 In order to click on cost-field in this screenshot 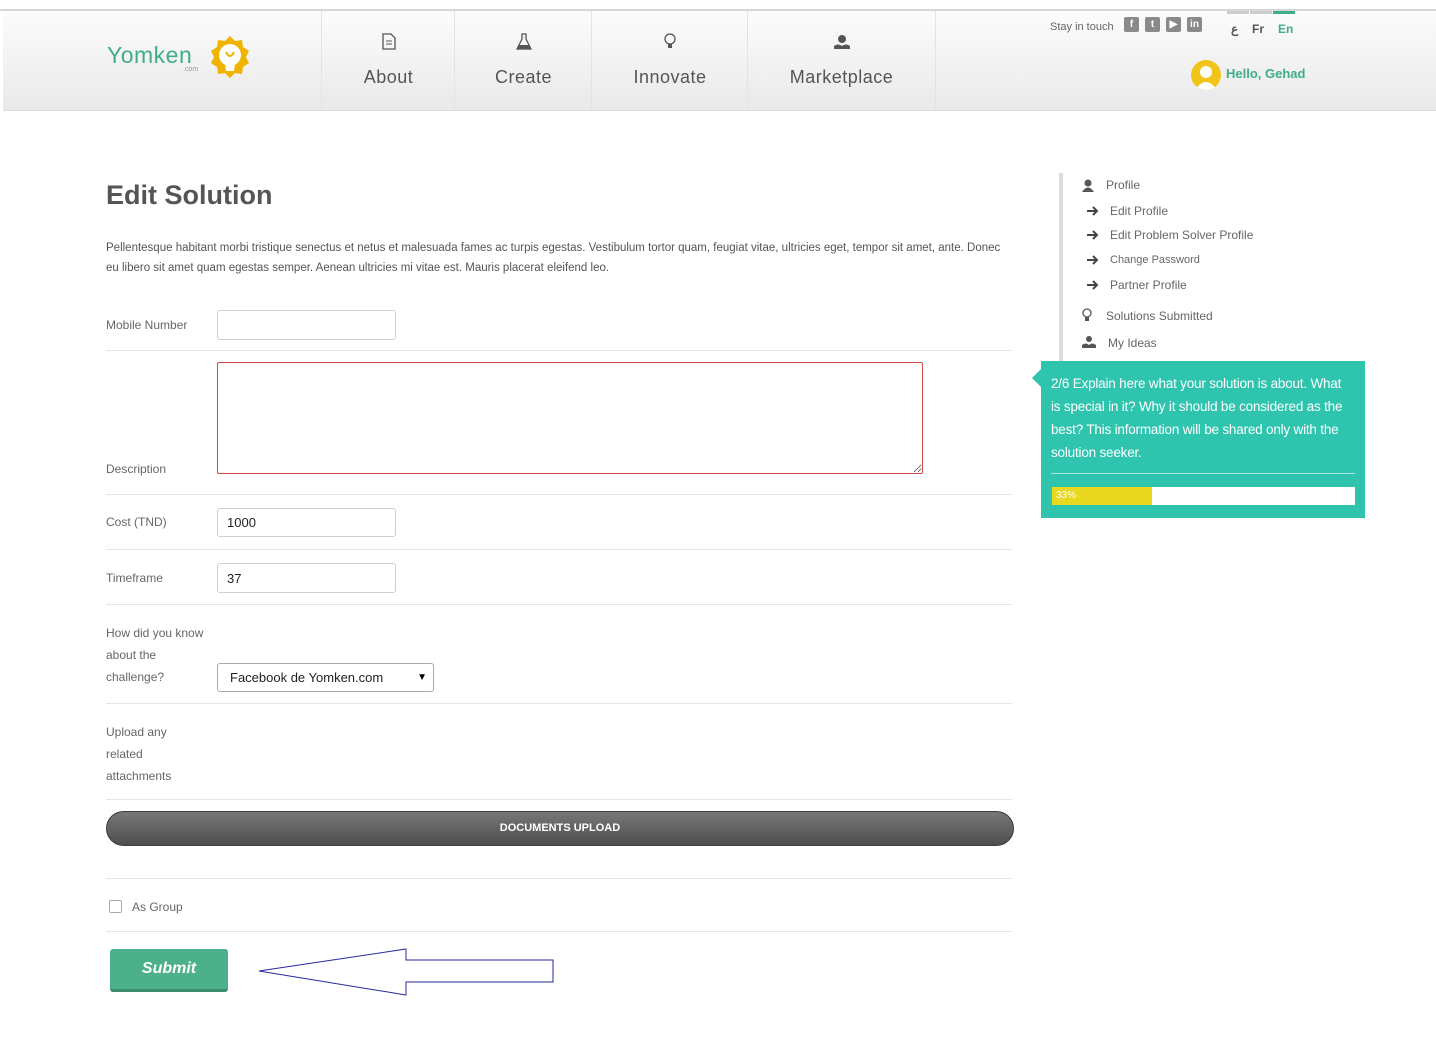, I will do `click(306, 522)`.